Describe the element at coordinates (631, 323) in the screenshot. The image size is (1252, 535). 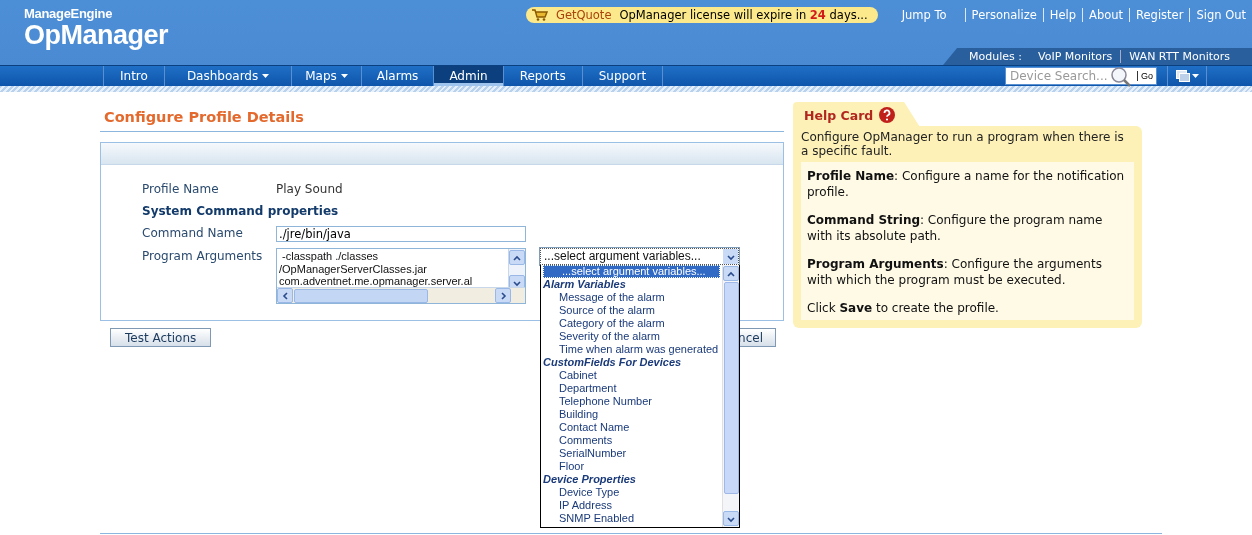
I see `dropdown-option: Category of the alarm` at that location.